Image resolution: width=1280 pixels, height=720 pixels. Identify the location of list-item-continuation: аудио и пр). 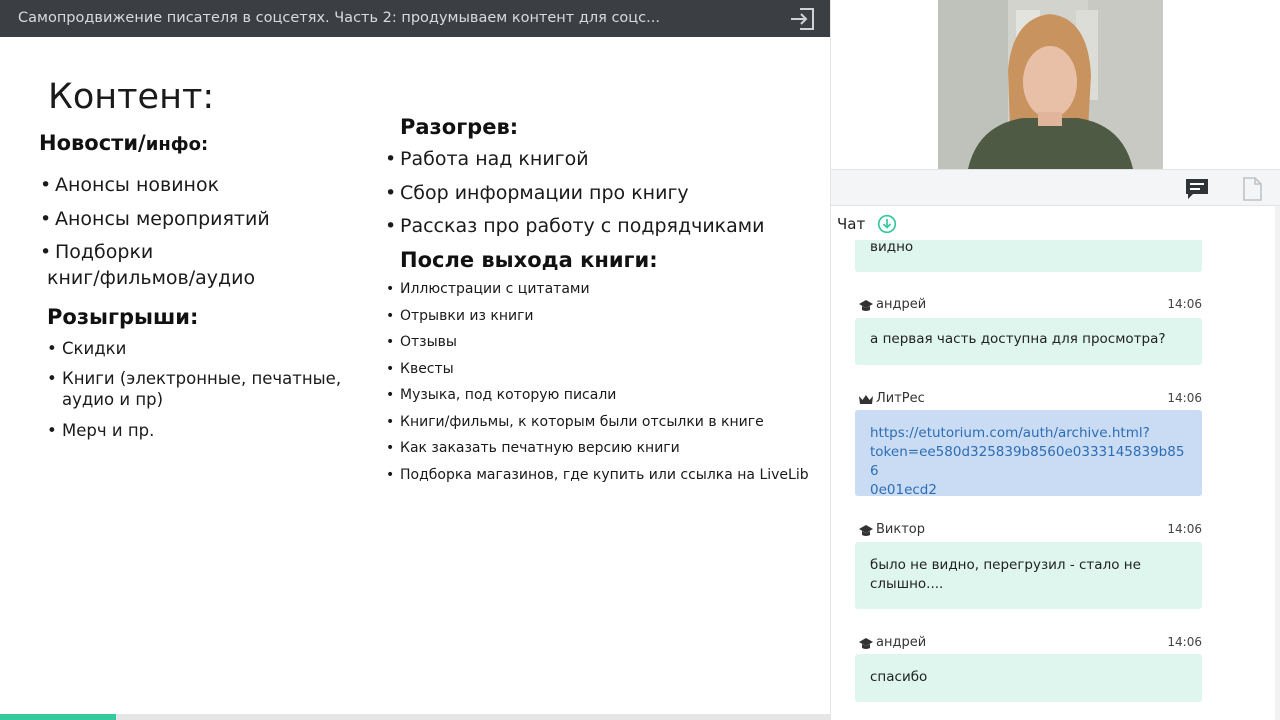
(113, 399).